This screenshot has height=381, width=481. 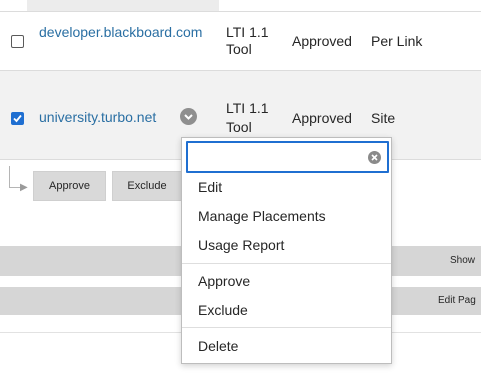 What do you see at coordinates (397, 41) in the screenshot?
I see `tool-placement: Per Link` at bounding box center [397, 41].